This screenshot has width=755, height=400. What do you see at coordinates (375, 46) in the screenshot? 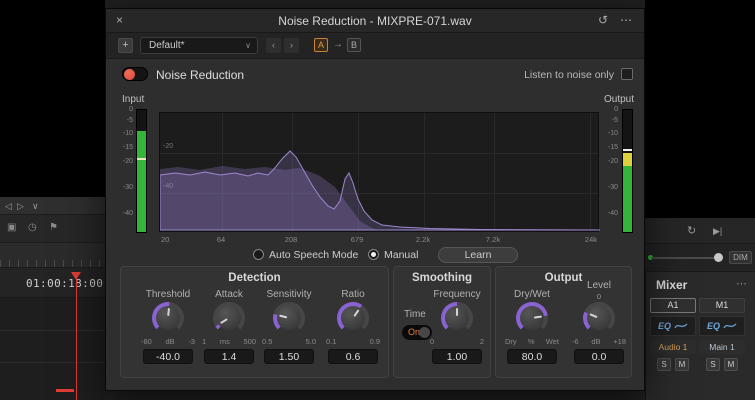
I see `preset-bar: + Default* ∨ ‹ › A → B` at bounding box center [375, 46].